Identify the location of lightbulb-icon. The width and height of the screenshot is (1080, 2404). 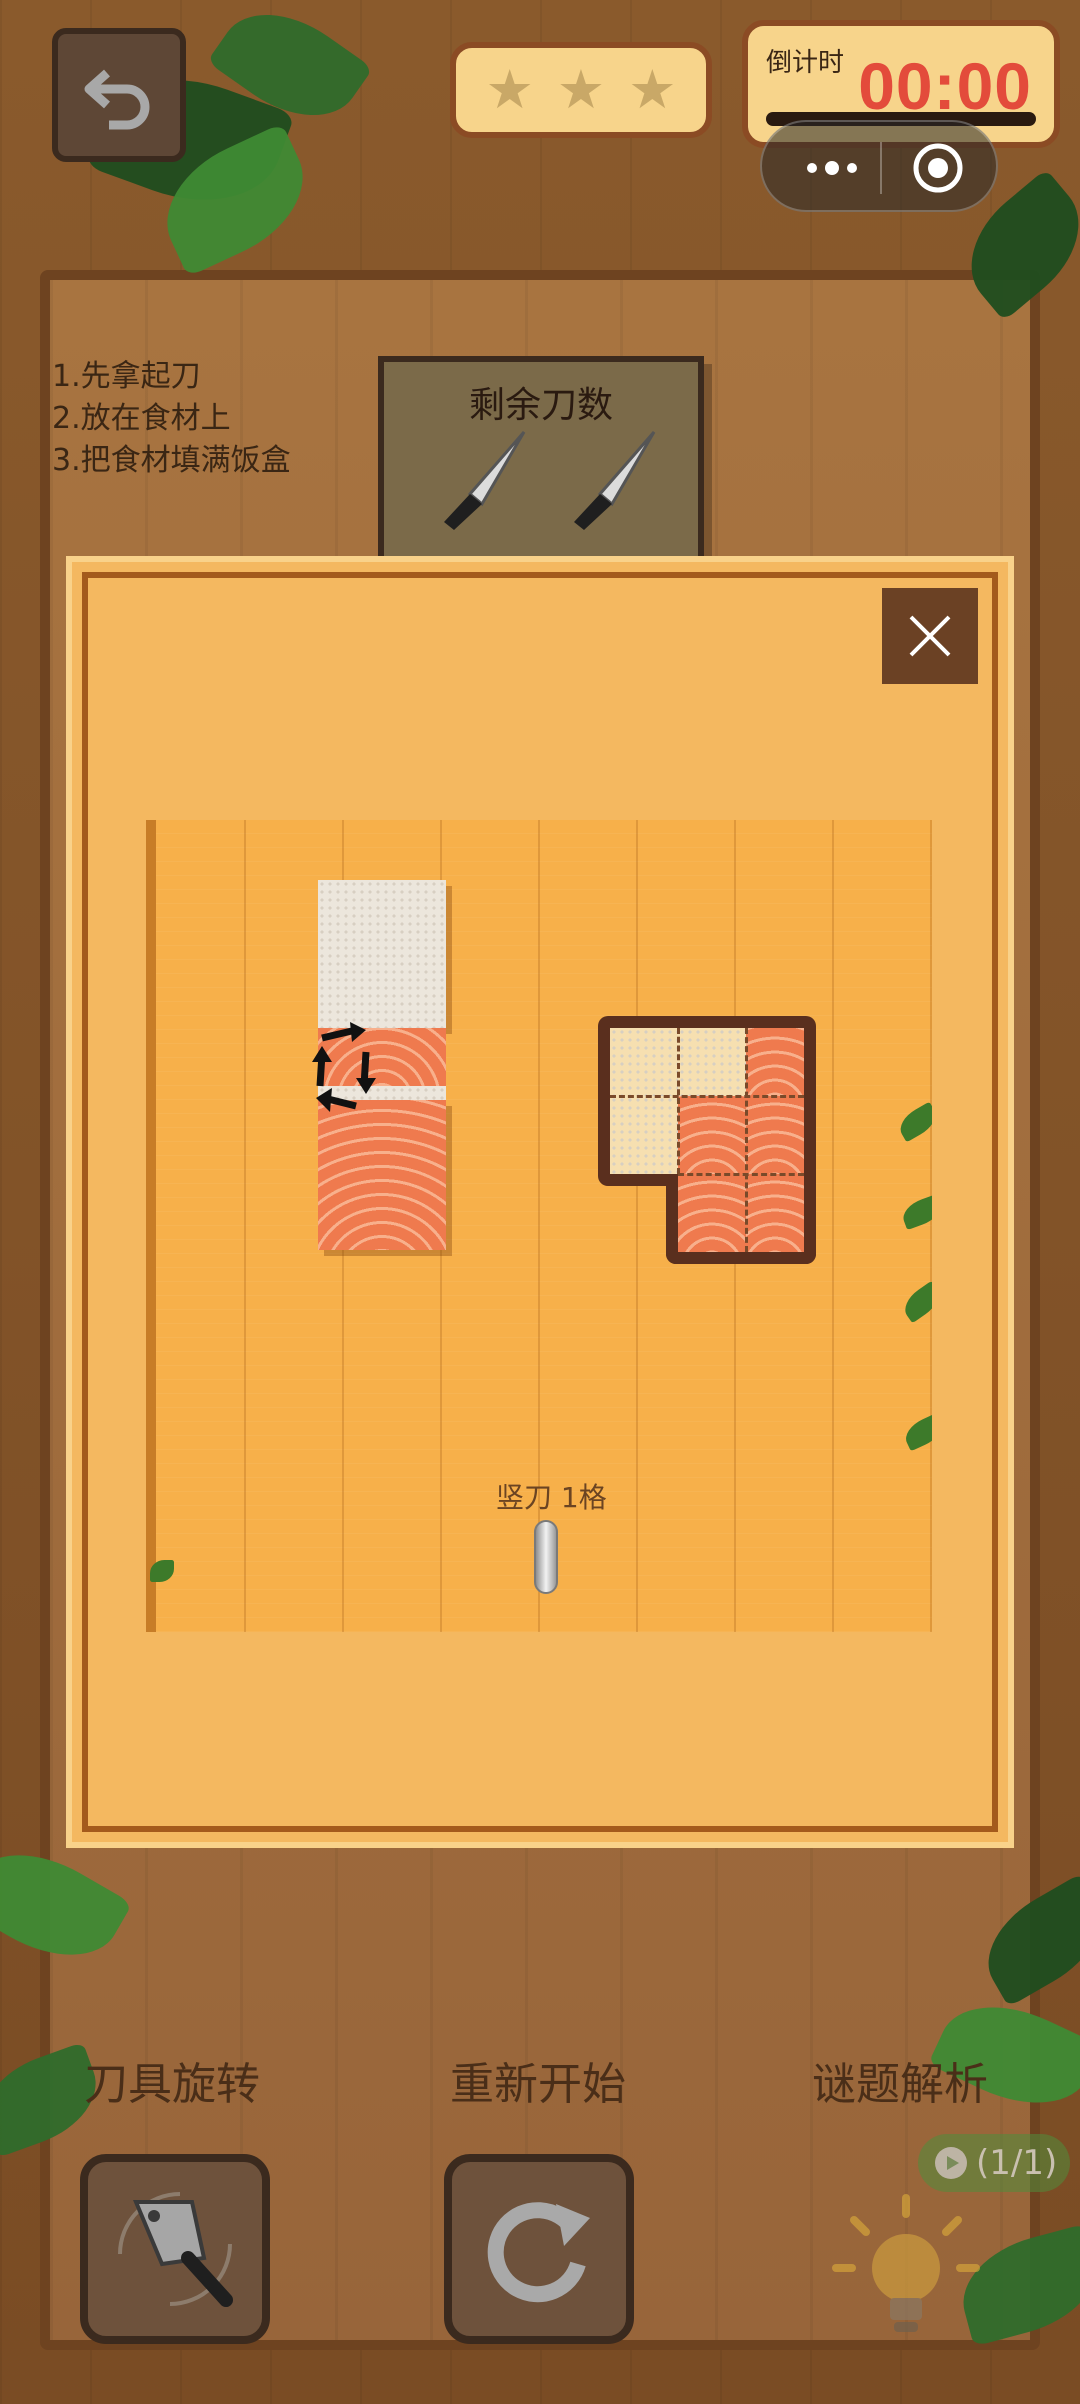
(906, 2263).